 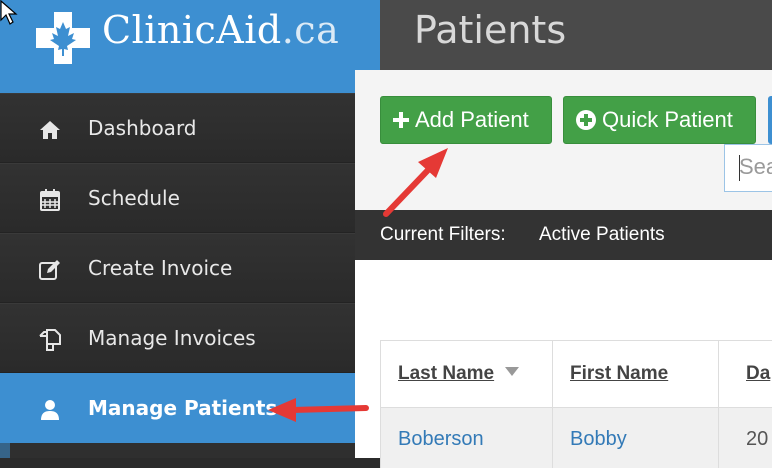 I want to click on cell-first-name: Bobby, so click(x=598, y=439).